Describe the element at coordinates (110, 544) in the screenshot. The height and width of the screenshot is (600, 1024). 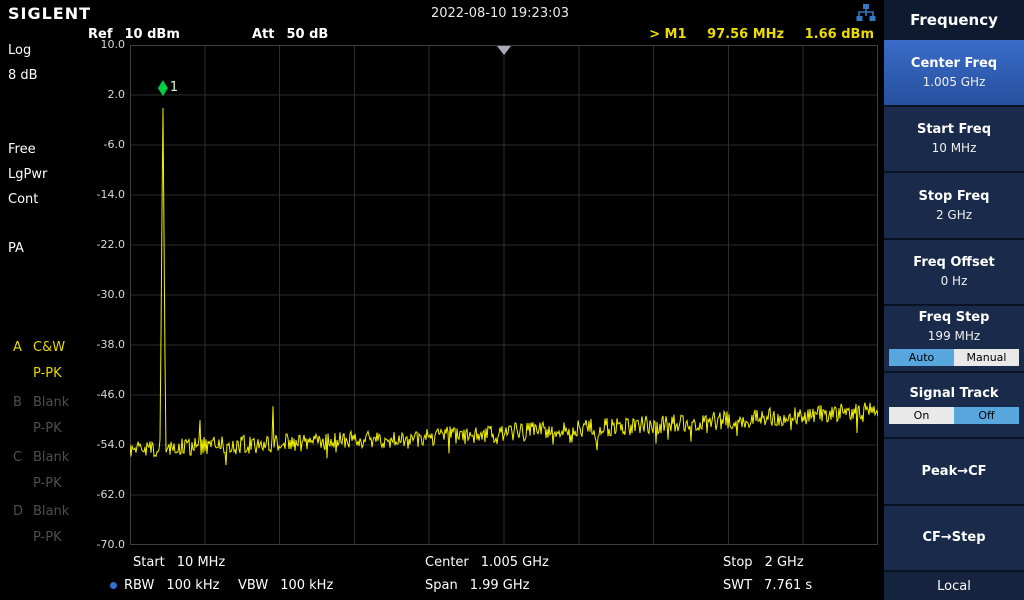
I see `y-axis-label: -70.0` at that location.